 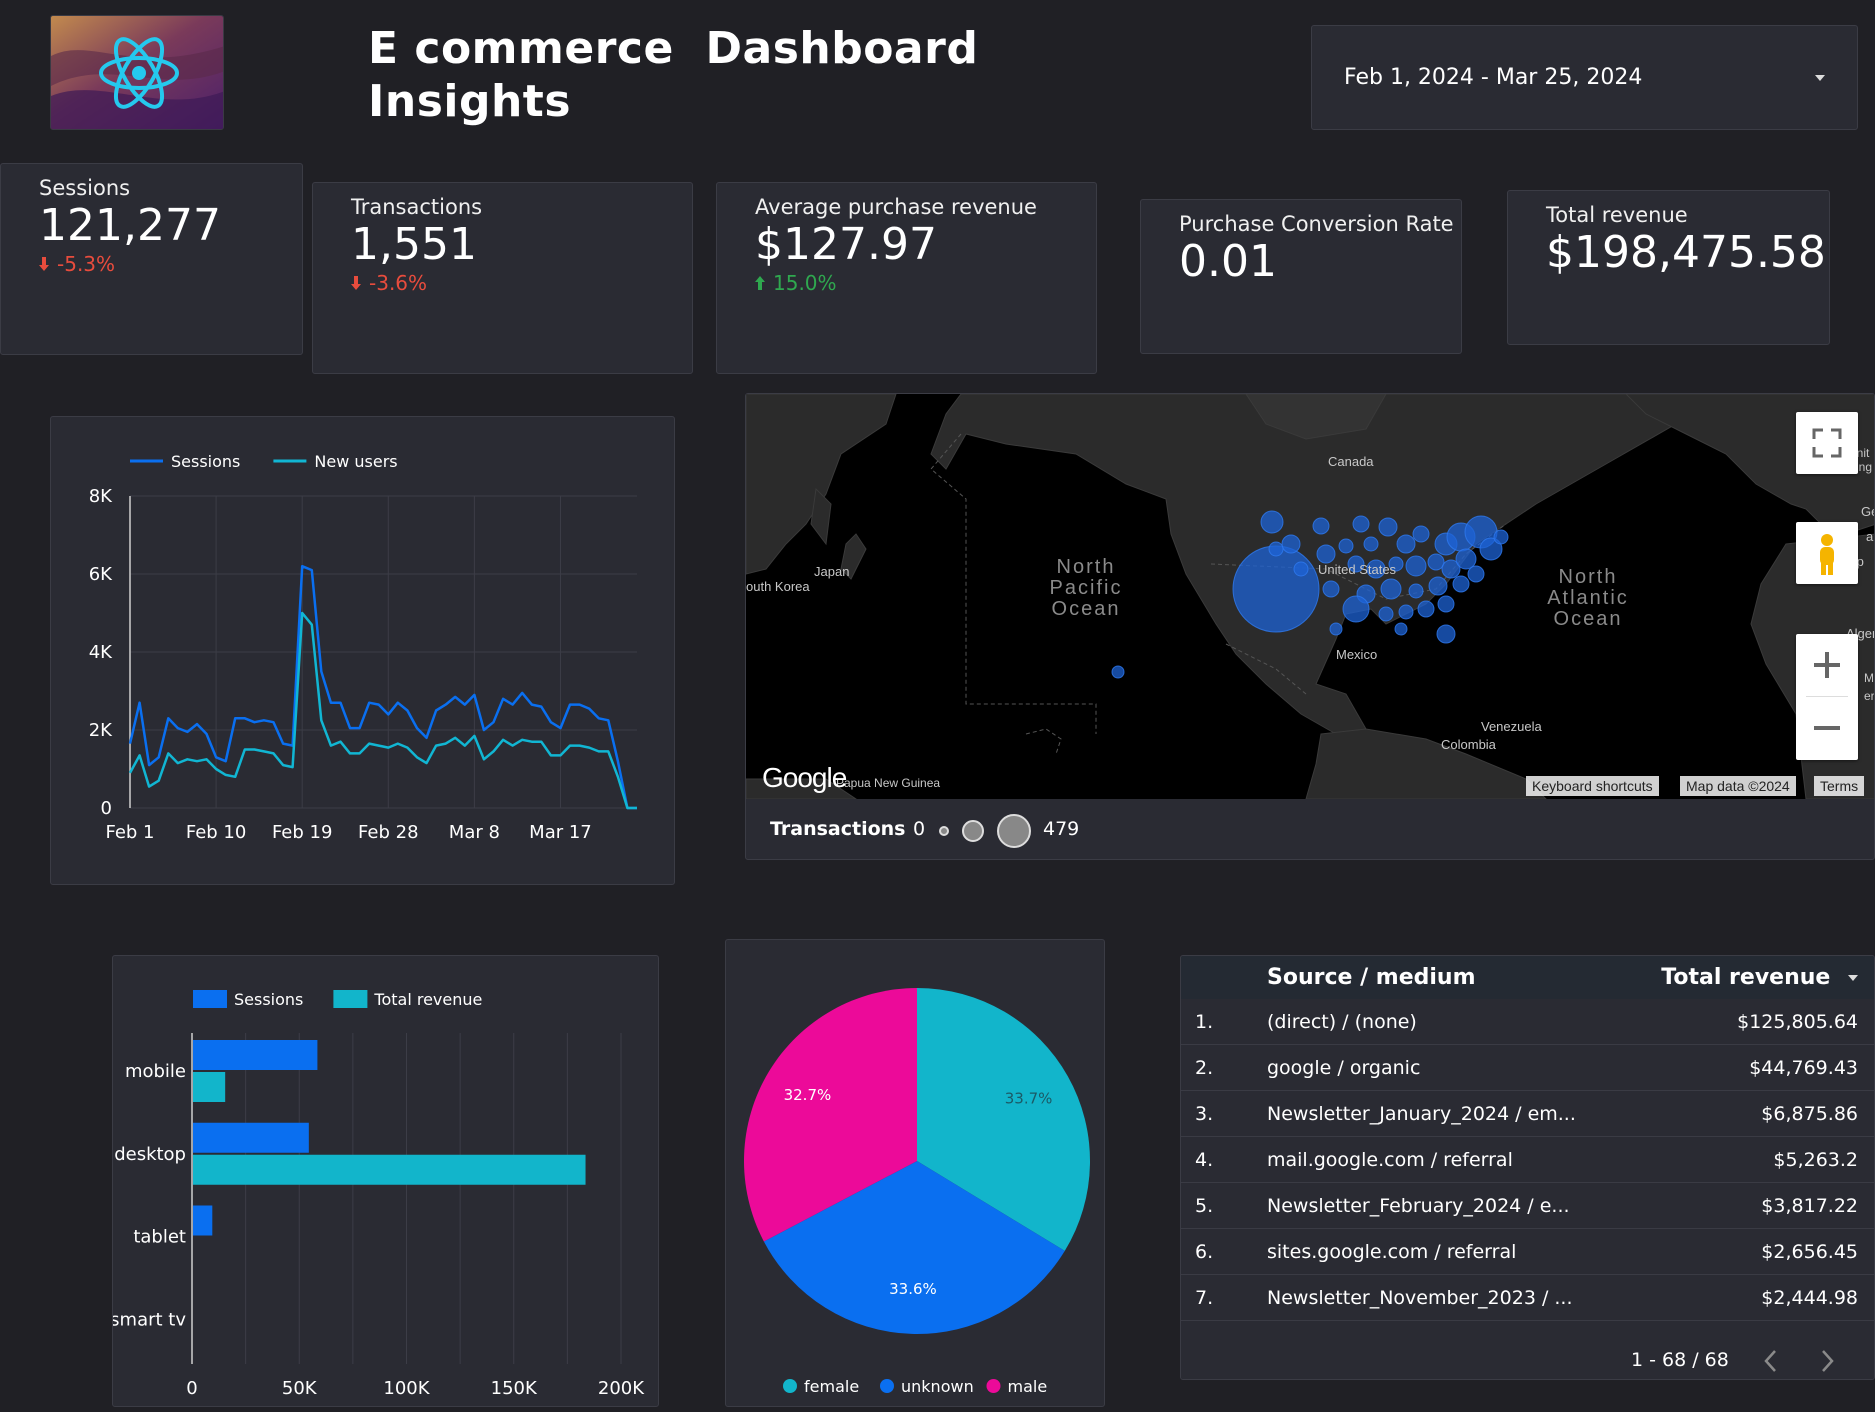 I want to click on kpi-card-sessions: Sessions 121,277 -5.3%, so click(x=151, y=259).